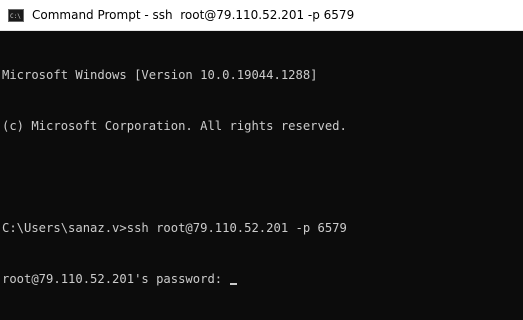  What do you see at coordinates (262, 279) in the screenshot?
I see `password-prompt-line: root@79.110.52.201's password:` at bounding box center [262, 279].